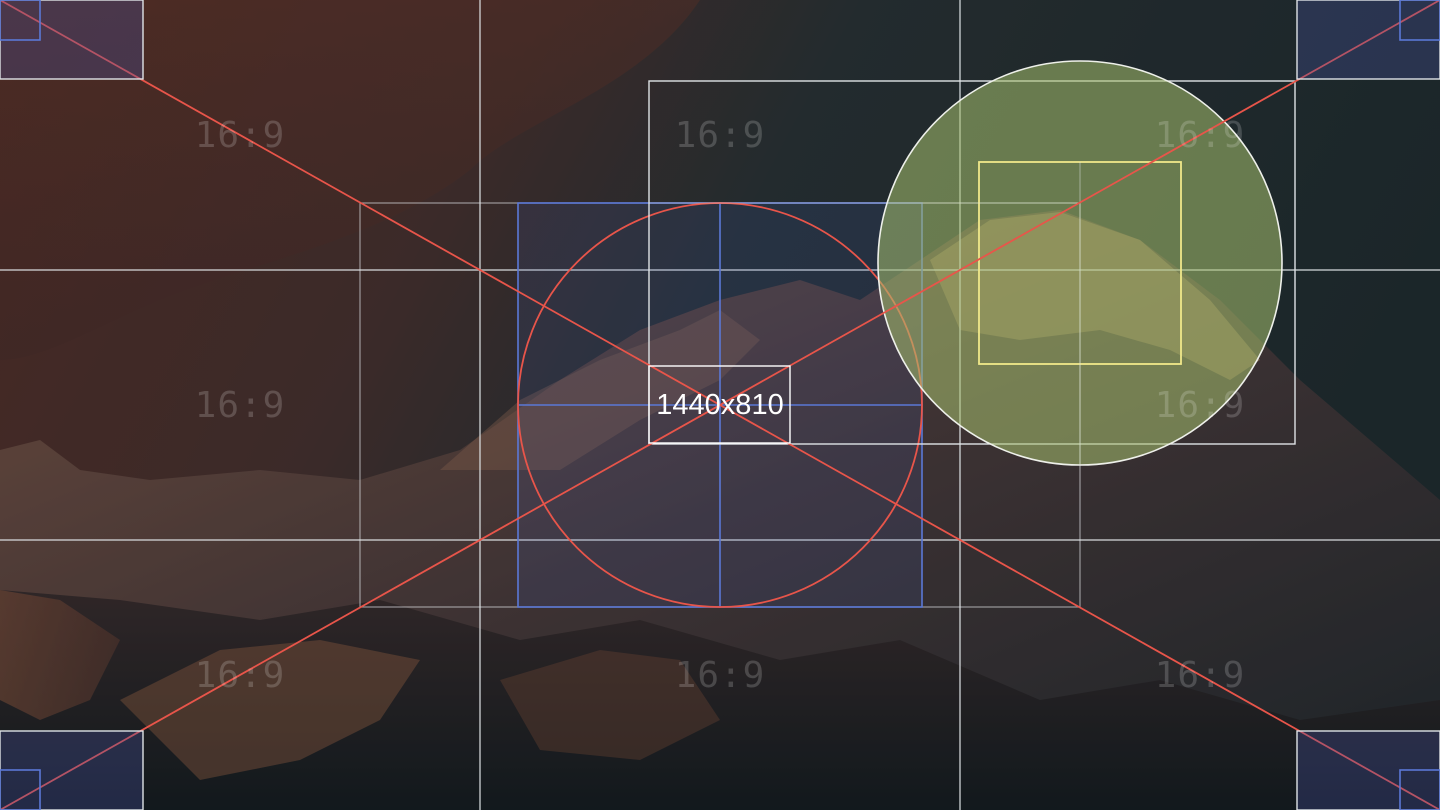  I want to click on ratio-label-r3c2: 16:9, so click(720, 675).